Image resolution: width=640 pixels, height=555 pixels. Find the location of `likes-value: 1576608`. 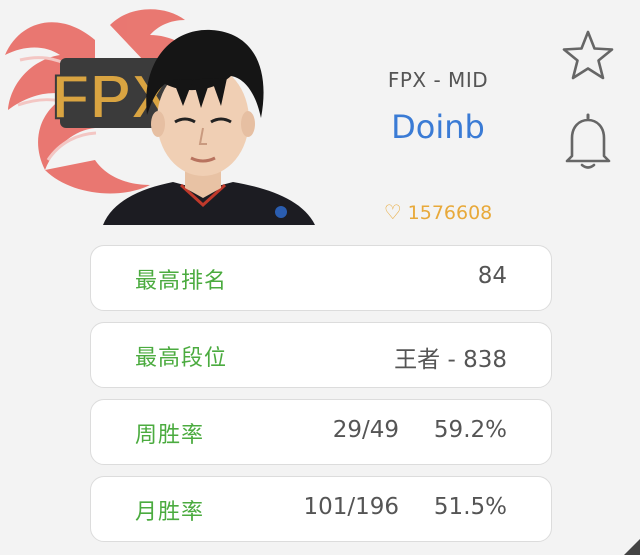

likes-value: 1576608 is located at coordinates (450, 213).